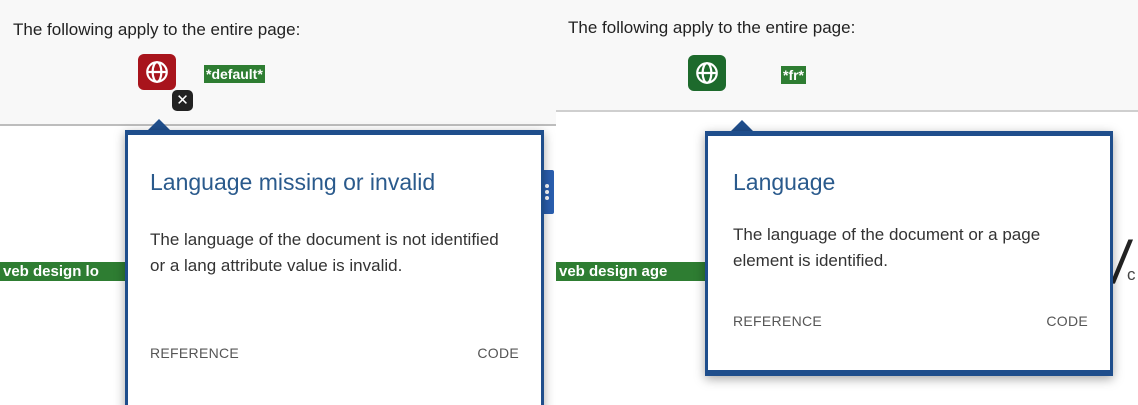  What do you see at coordinates (794, 75) in the screenshot?
I see `lang-value-tag: *fr*` at bounding box center [794, 75].